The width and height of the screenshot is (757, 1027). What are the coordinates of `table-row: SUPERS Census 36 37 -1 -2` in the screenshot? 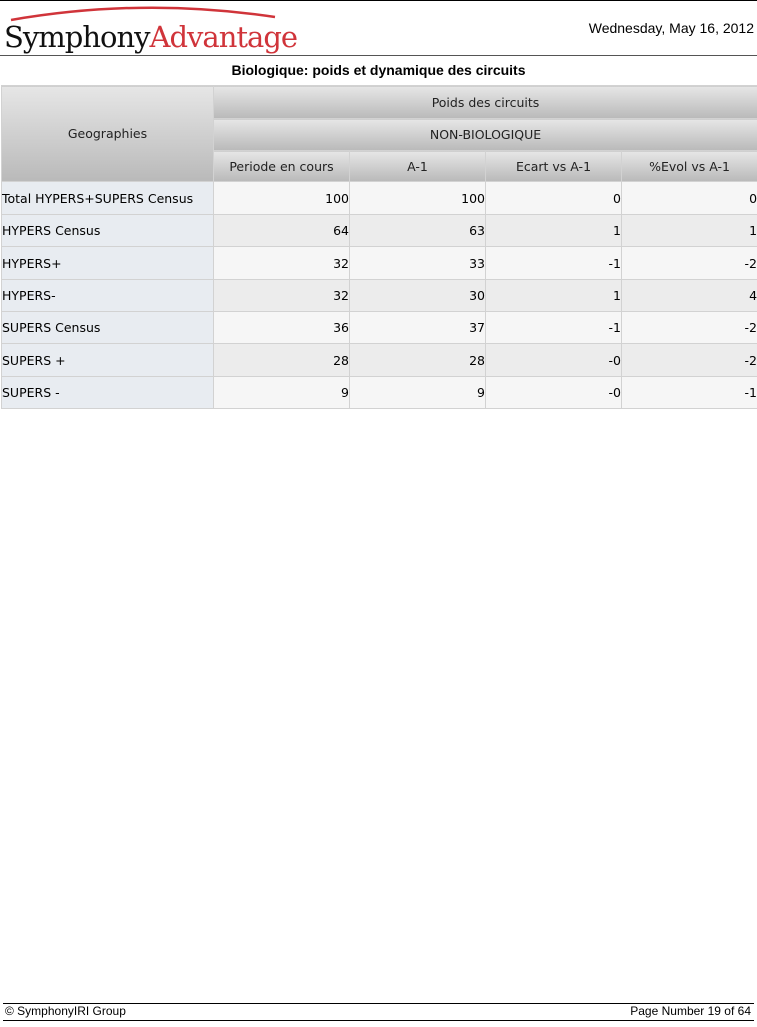 It's located at (379, 327).